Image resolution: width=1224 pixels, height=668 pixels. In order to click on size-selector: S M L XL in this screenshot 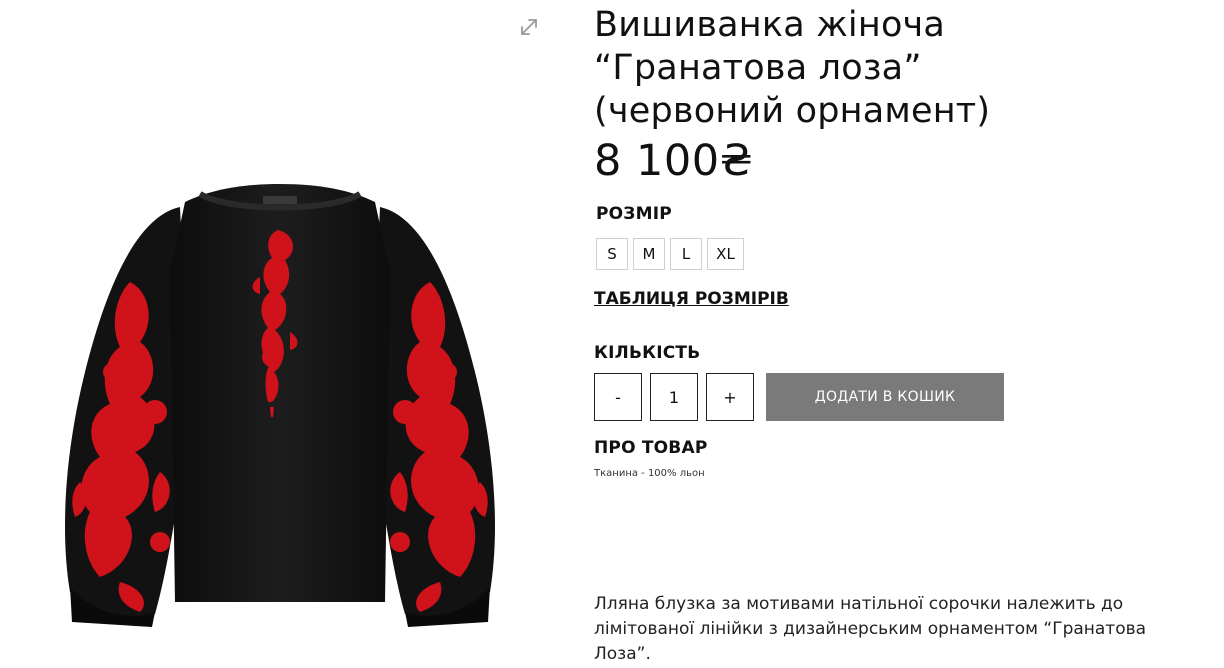, I will do `click(670, 254)`.